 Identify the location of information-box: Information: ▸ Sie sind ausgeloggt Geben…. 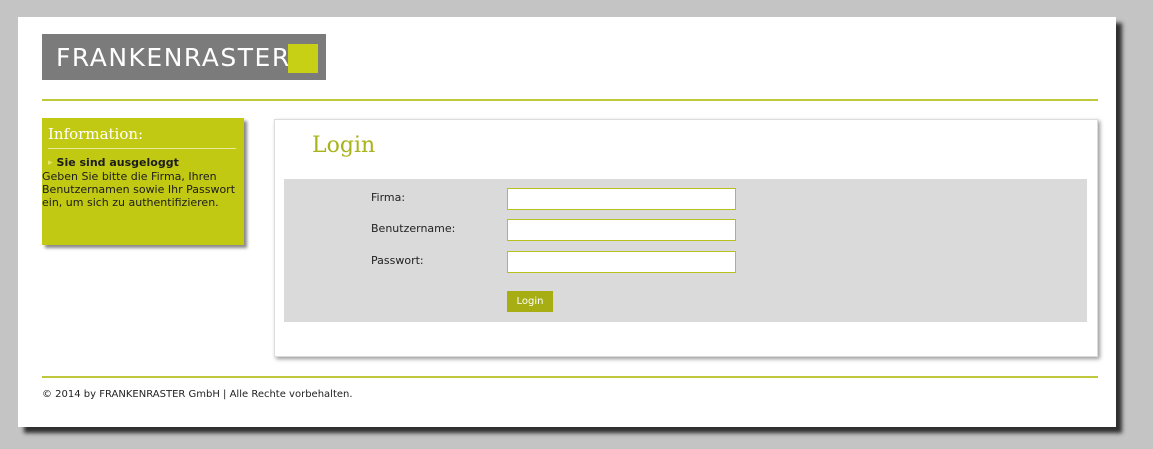
(143, 181).